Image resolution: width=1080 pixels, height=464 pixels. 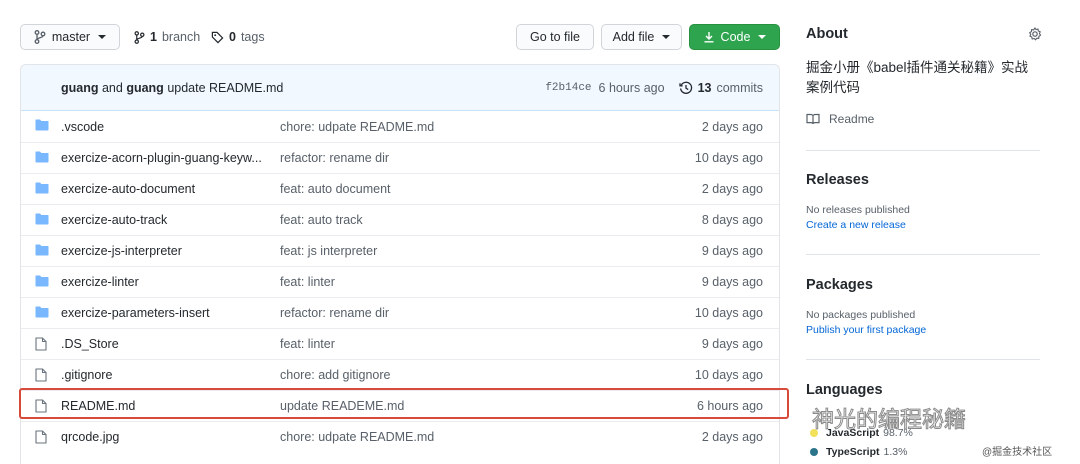 I want to click on file-name: exercize-linter, so click(x=165, y=282).